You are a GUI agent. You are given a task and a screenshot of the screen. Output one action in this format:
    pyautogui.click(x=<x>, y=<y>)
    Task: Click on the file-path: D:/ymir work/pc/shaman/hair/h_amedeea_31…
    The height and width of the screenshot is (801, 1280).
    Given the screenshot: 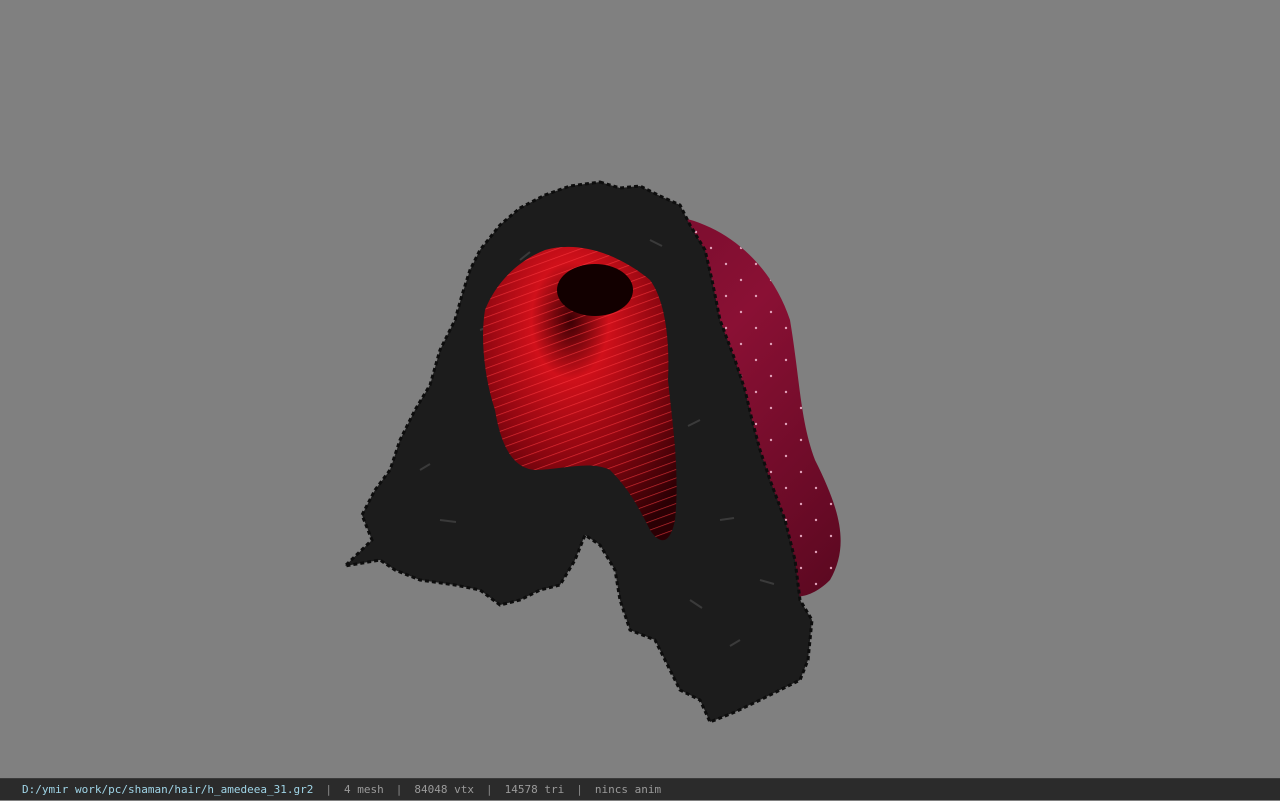 What is the action you would take?
    pyautogui.click(x=168, y=789)
    